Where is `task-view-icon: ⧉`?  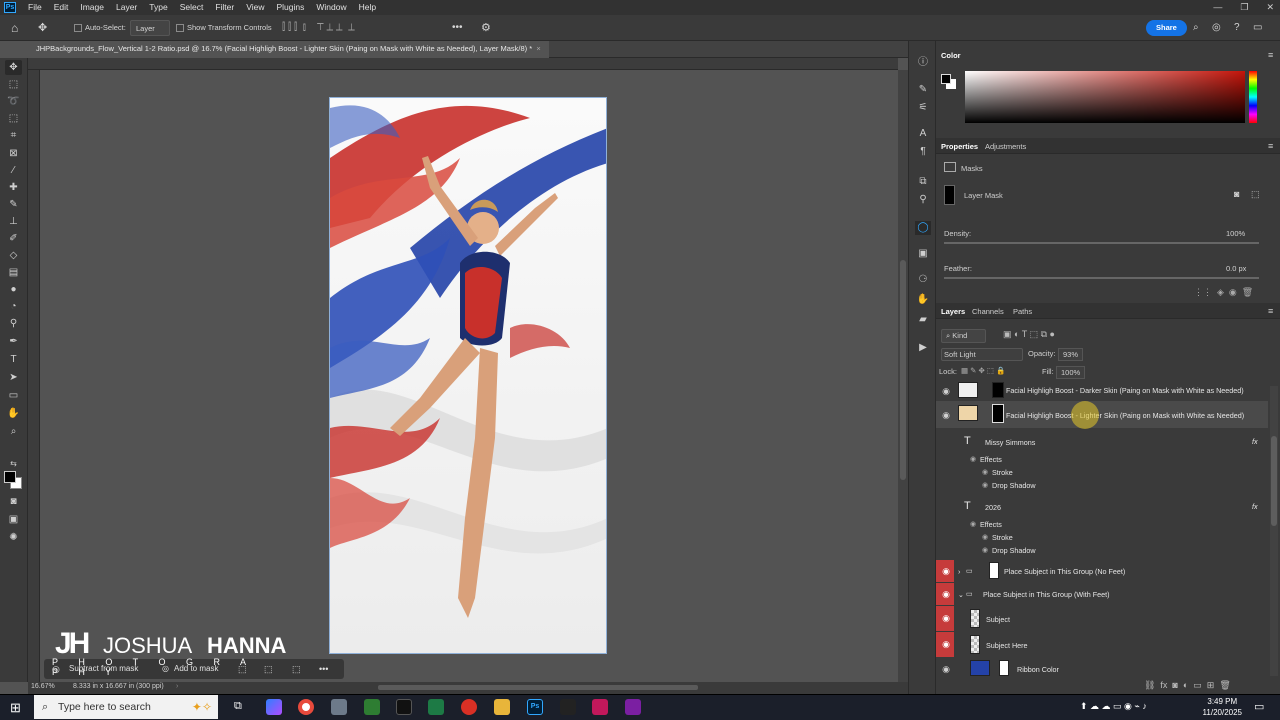 task-view-icon: ⧉ is located at coordinates (238, 706).